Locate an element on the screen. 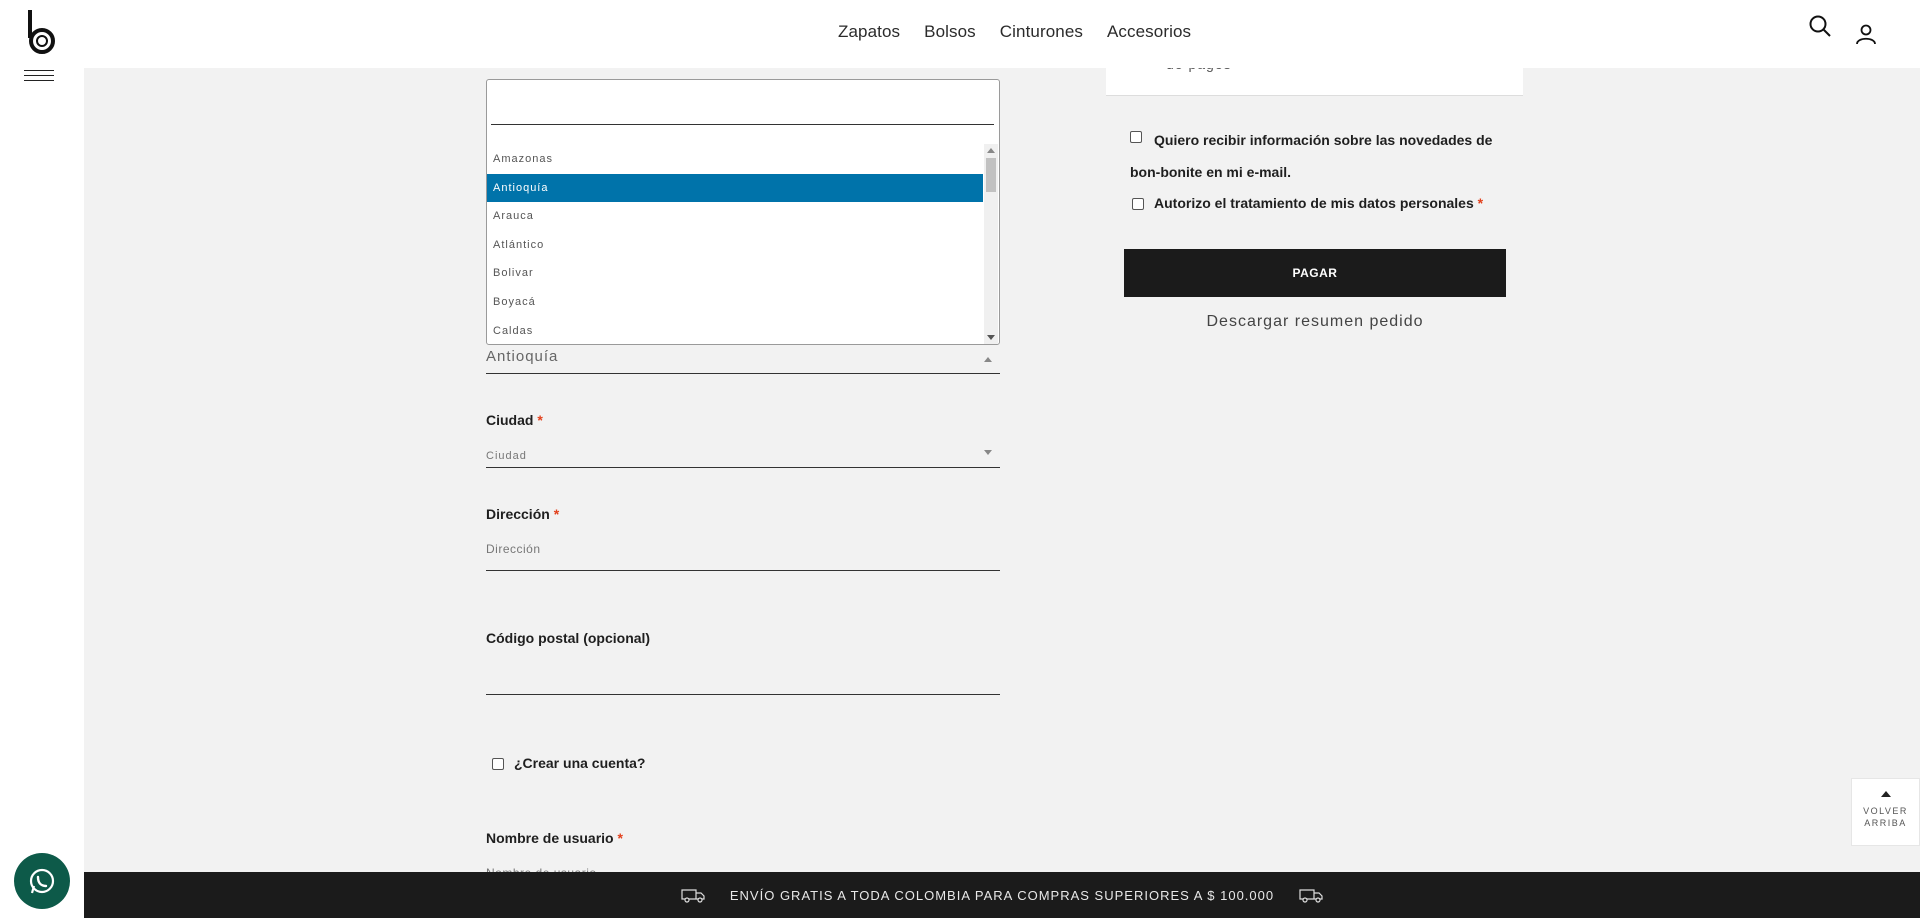 The height and width of the screenshot is (918, 1920). descargar-resumen-link: Descargar resumen pedido is located at coordinates (1315, 322).